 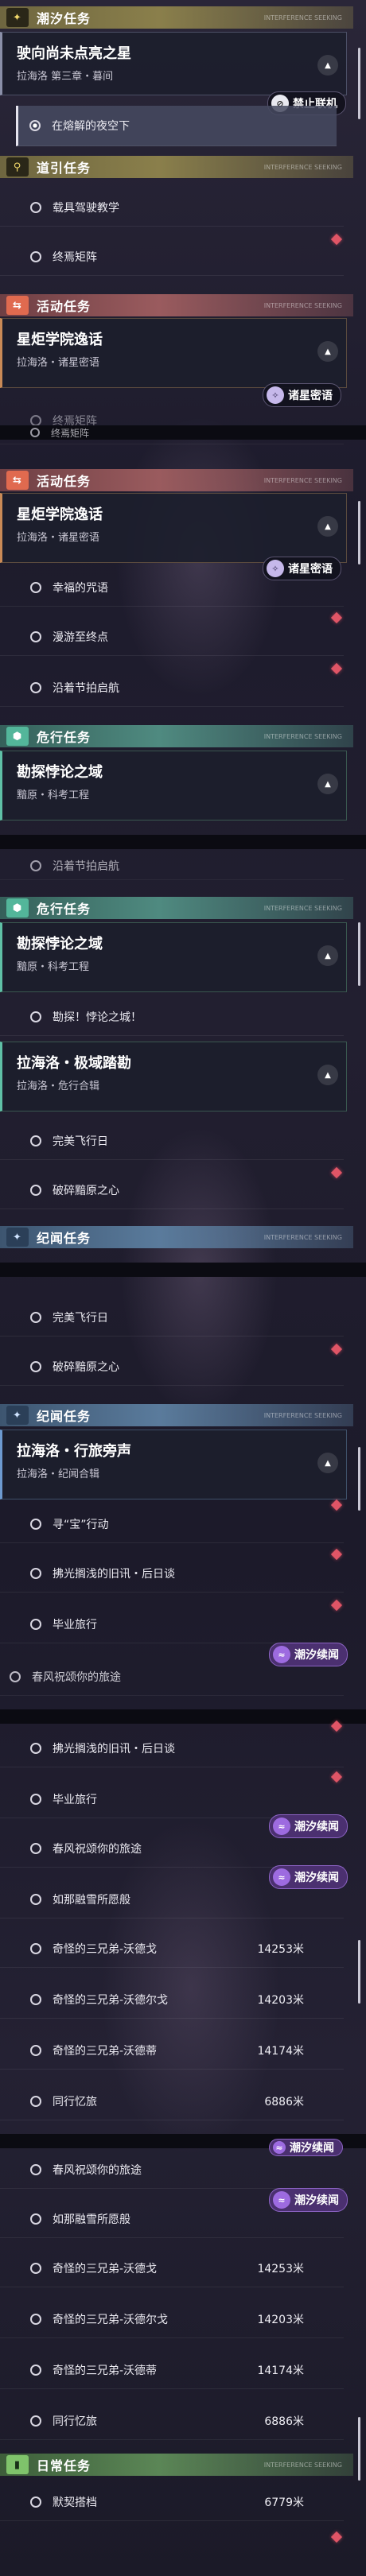 What do you see at coordinates (58, 538) in the screenshot?
I see `quest-subtitle: 拉海洛・诸星密语` at bounding box center [58, 538].